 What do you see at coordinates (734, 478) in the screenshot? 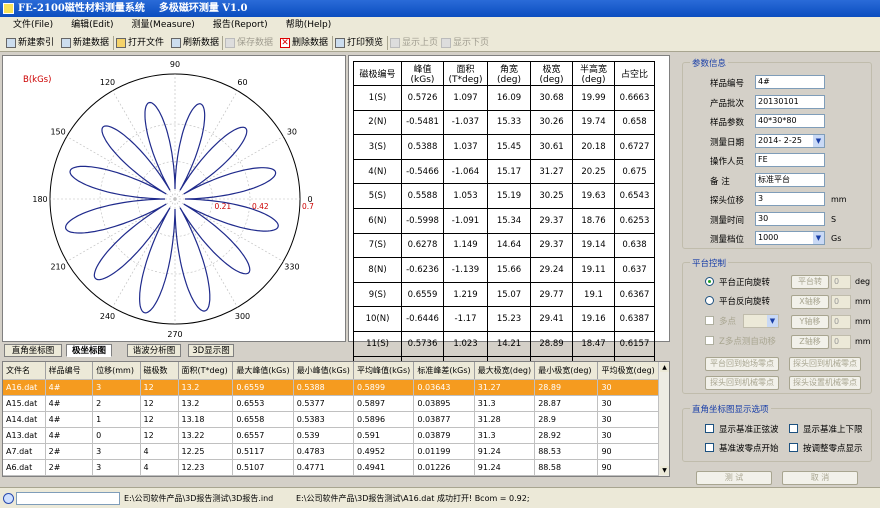
I see `test-button: 测 试` at bounding box center [734, 478].